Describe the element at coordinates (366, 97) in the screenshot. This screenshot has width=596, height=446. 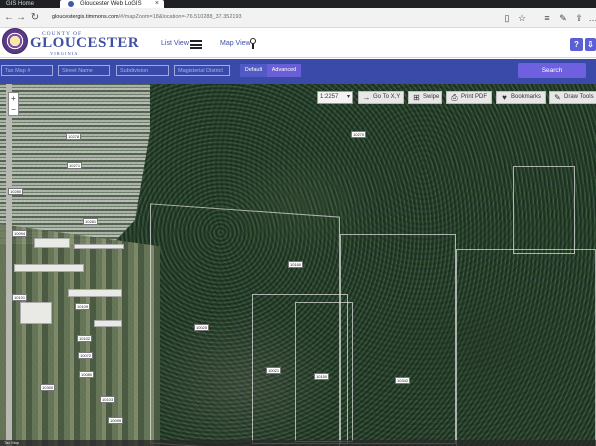
I see `arrow-right-icon: →` at that location.